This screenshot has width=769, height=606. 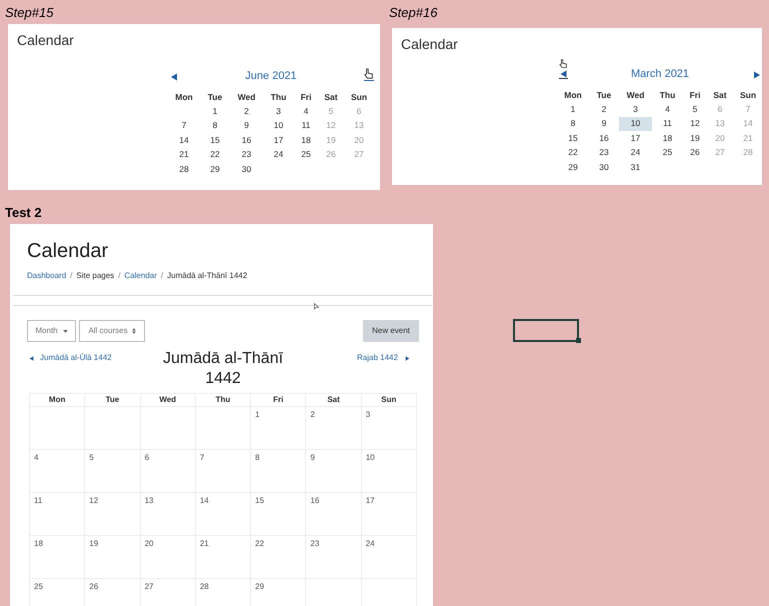 I want to click on view-select: Month, so click(x=51, y=331).